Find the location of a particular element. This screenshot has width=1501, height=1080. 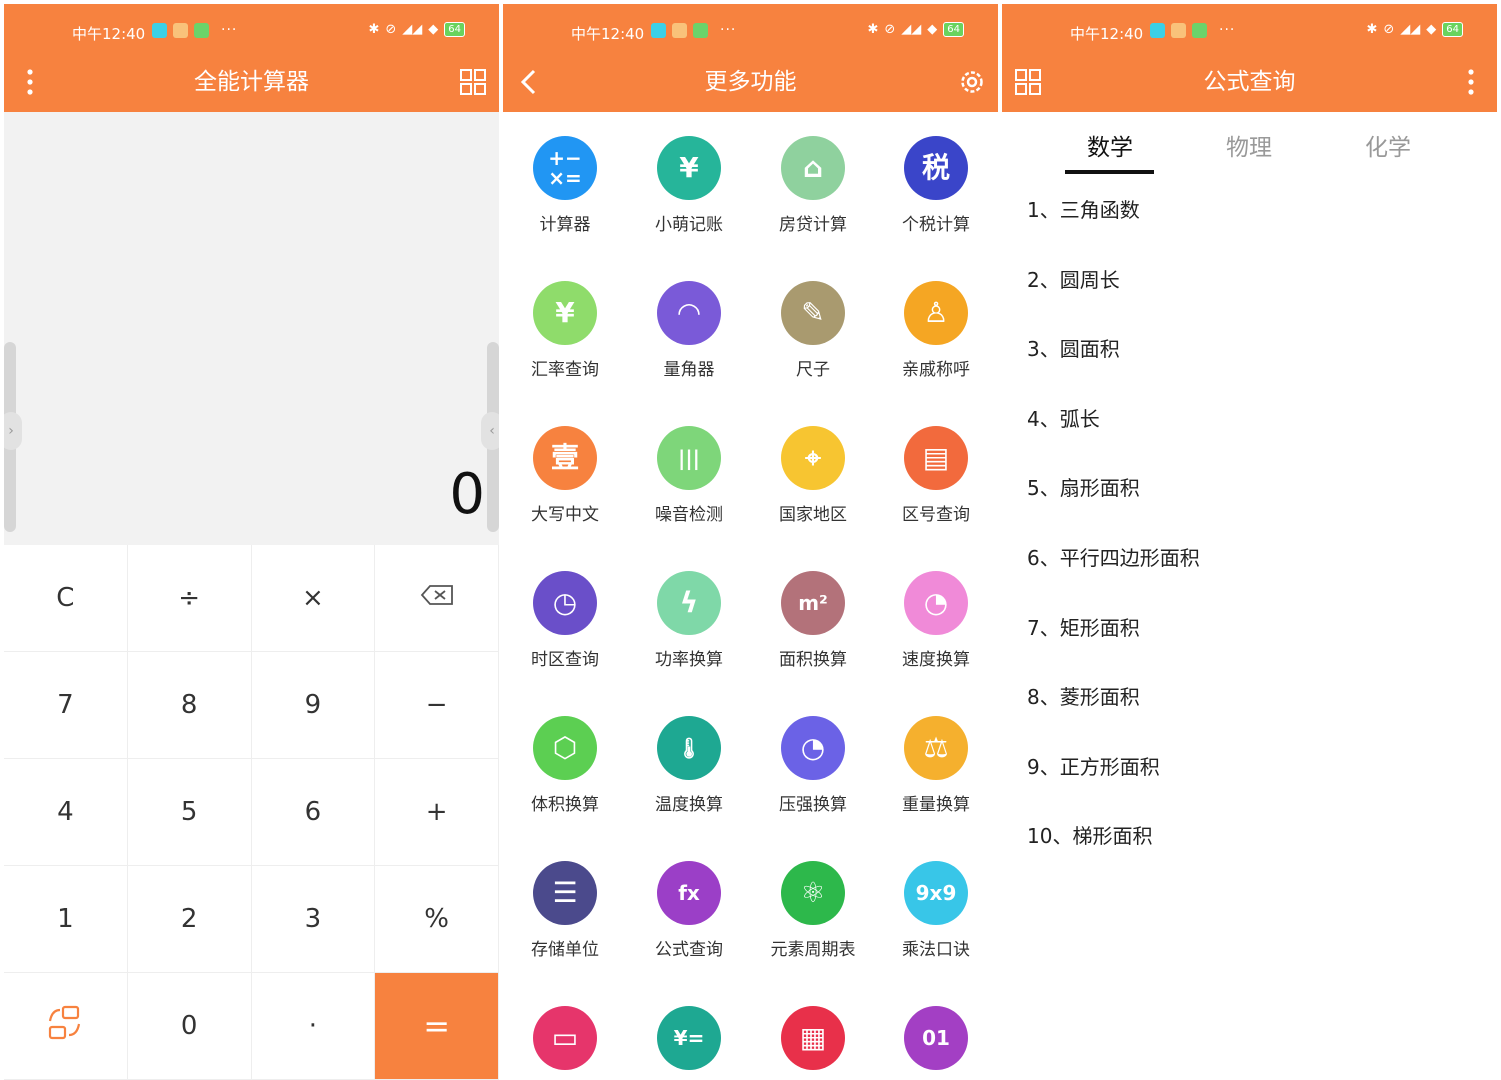

function-item: ¥ 汇率查询 is located at coordinates (565, 329).